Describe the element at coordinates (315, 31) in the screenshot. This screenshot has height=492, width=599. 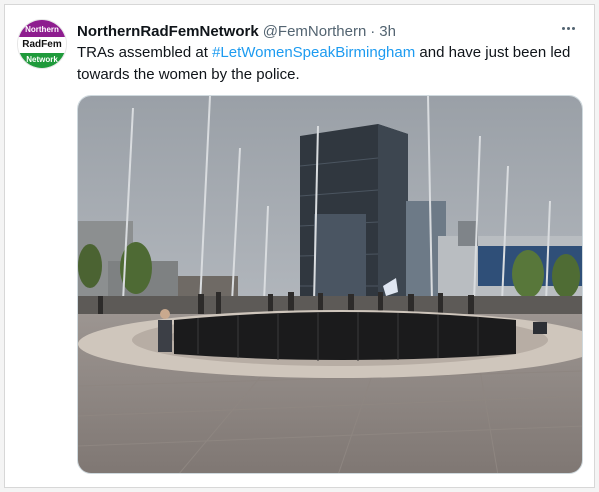
I see `user-handle: @FemNorthern` at that location.